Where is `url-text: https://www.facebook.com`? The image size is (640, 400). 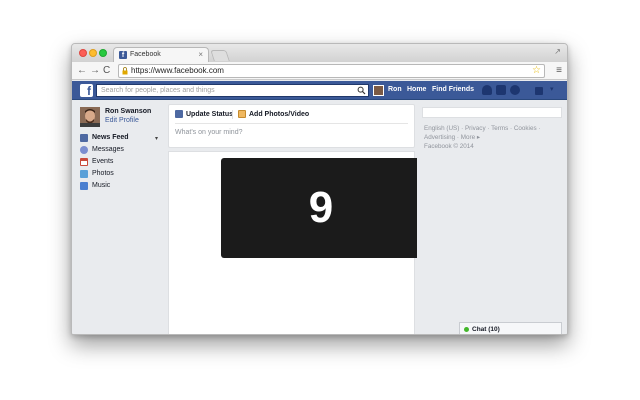 url-text: https://www.facebook.com is located at coordinates (177, 70).